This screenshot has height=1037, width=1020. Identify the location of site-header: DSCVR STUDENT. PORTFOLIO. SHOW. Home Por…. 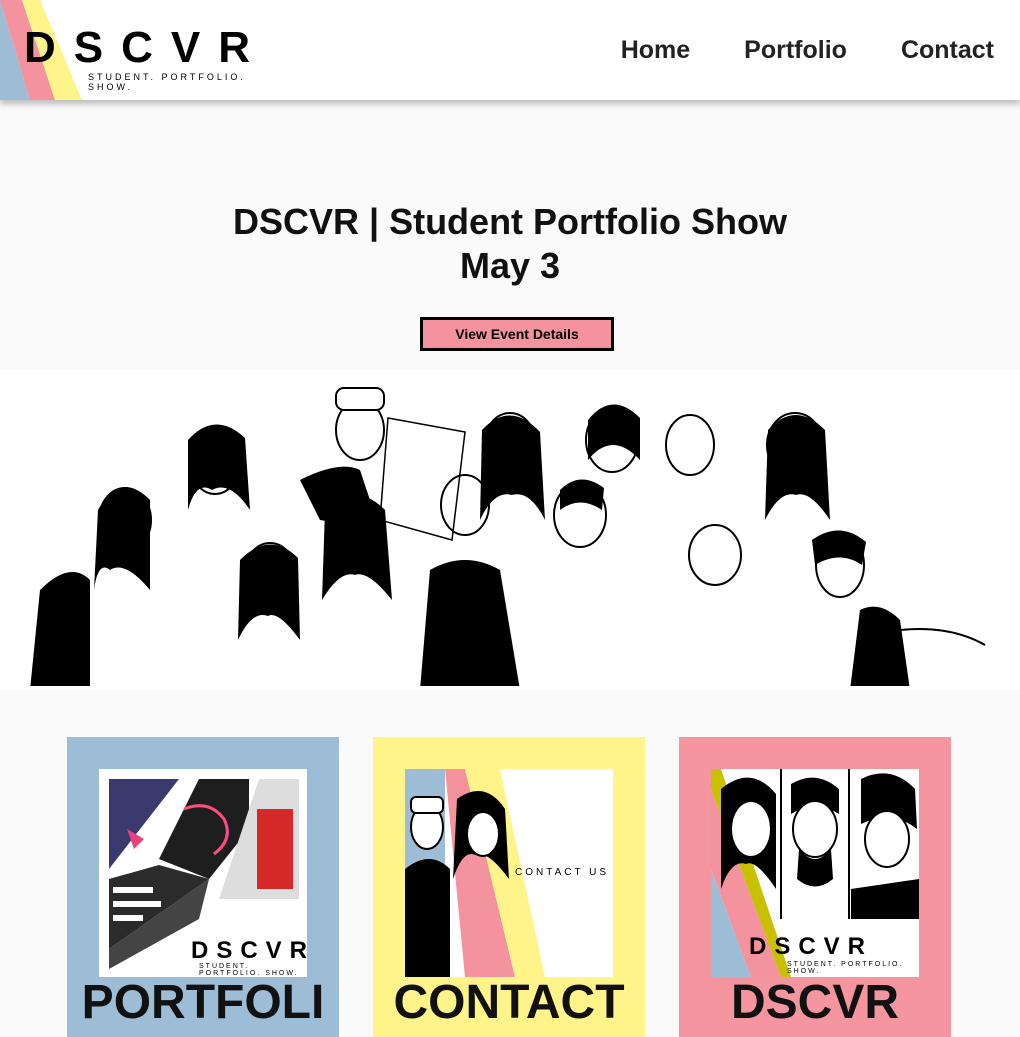
(510, 50).